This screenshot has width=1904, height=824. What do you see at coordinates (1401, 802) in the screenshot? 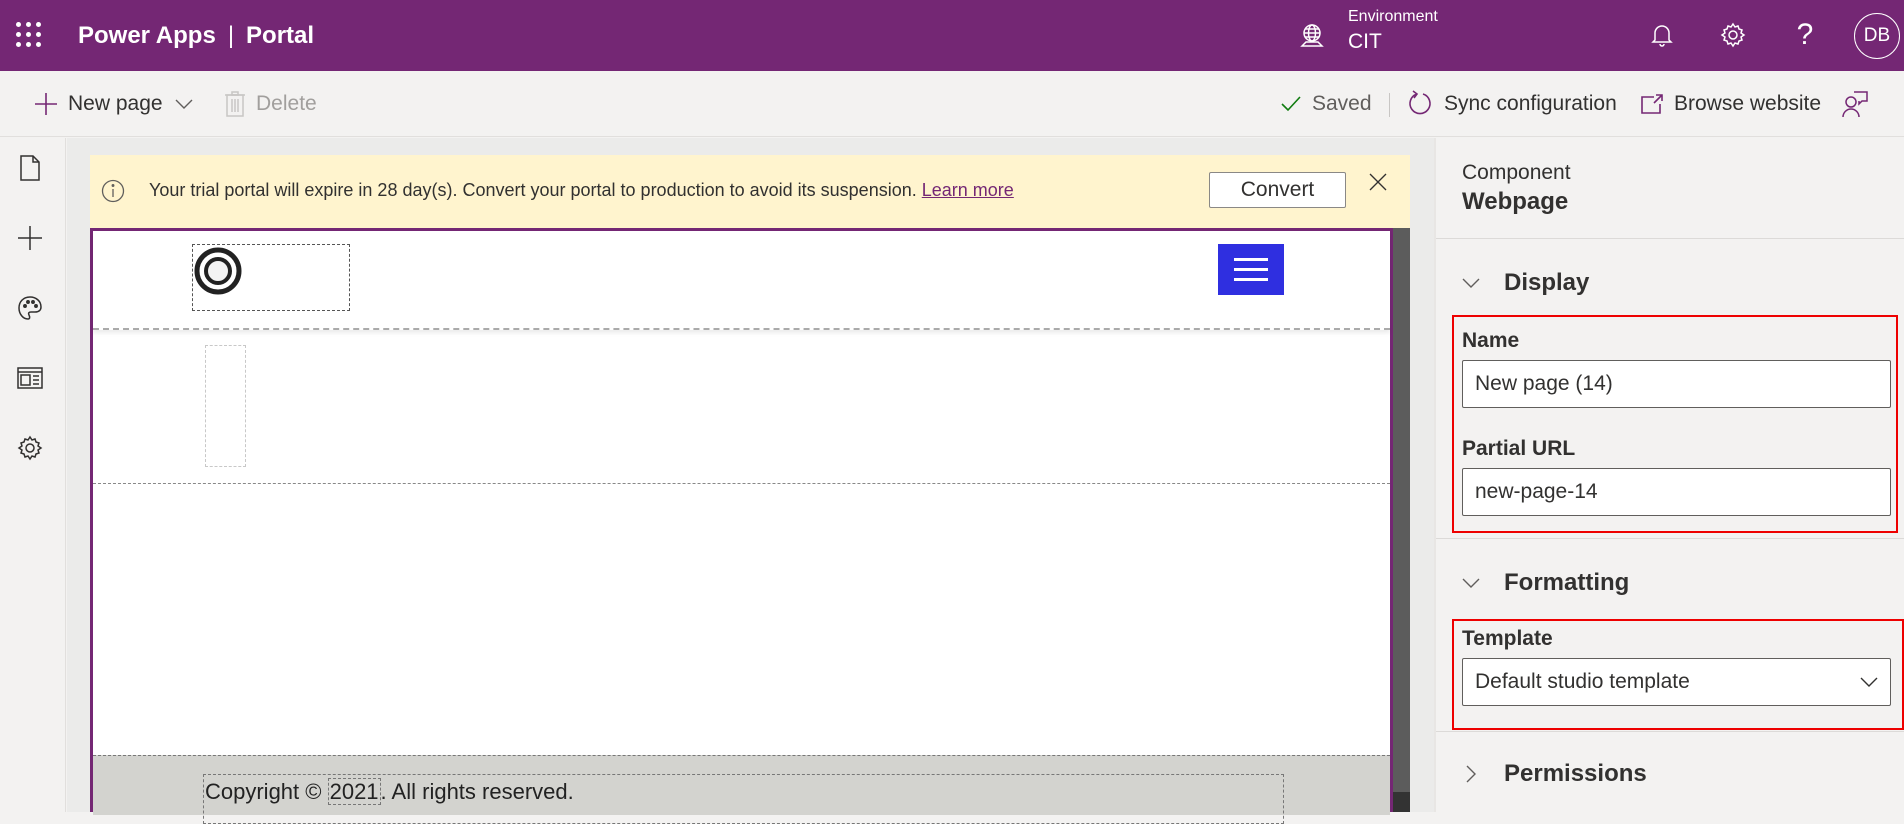
I see `preview-scrollbar-thumb` at bounding box center [1401, 802].